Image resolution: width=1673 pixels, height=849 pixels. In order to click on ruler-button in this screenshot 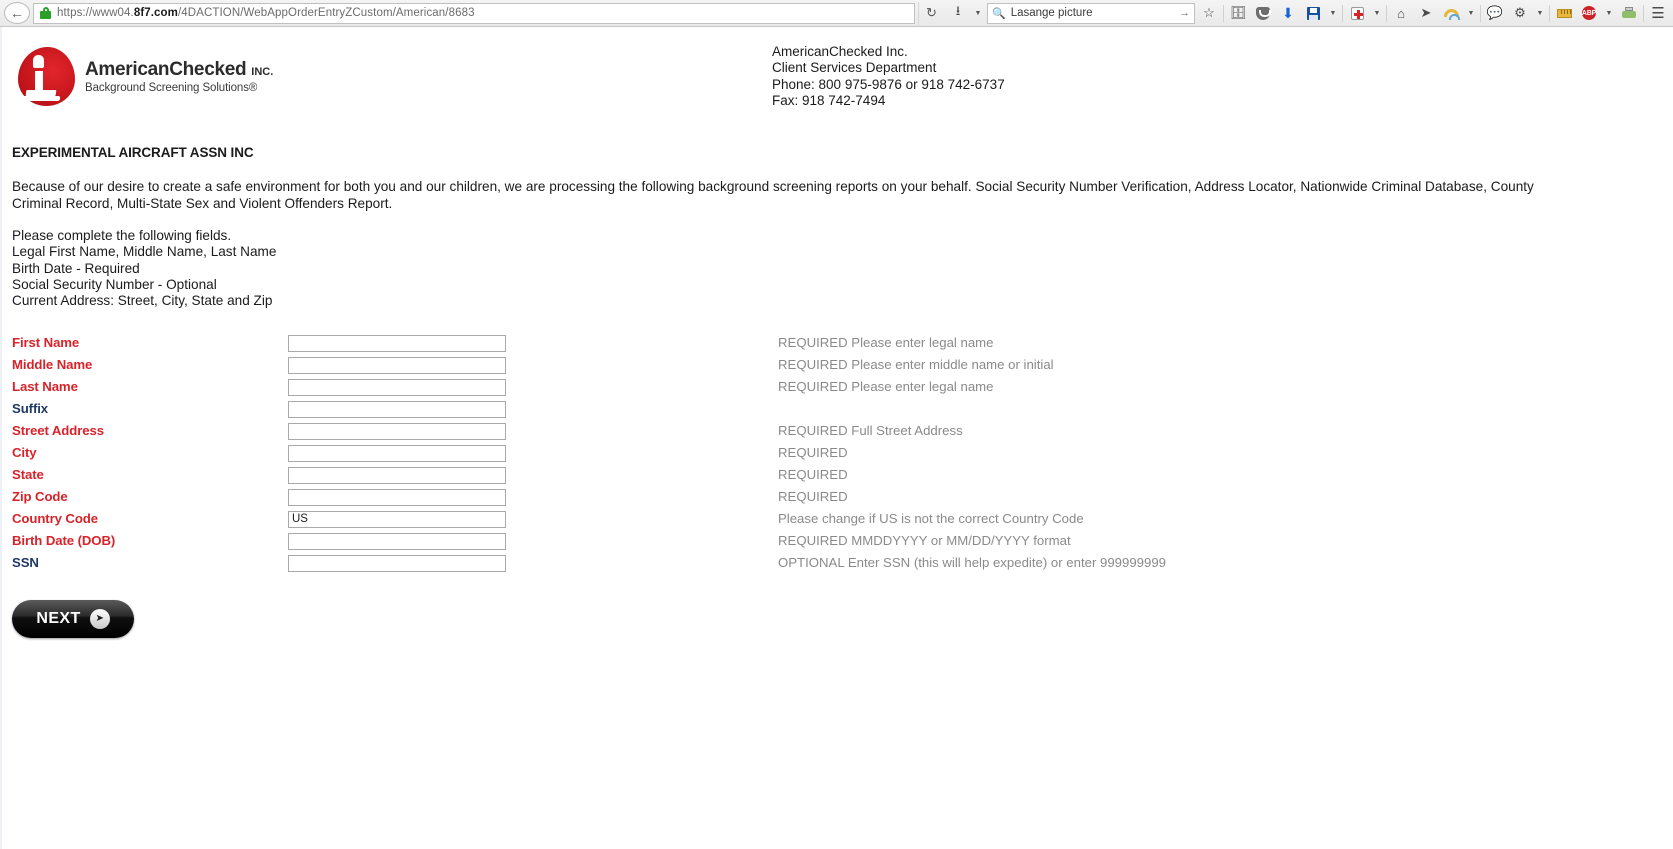, I will do `click(1564, 13)`.